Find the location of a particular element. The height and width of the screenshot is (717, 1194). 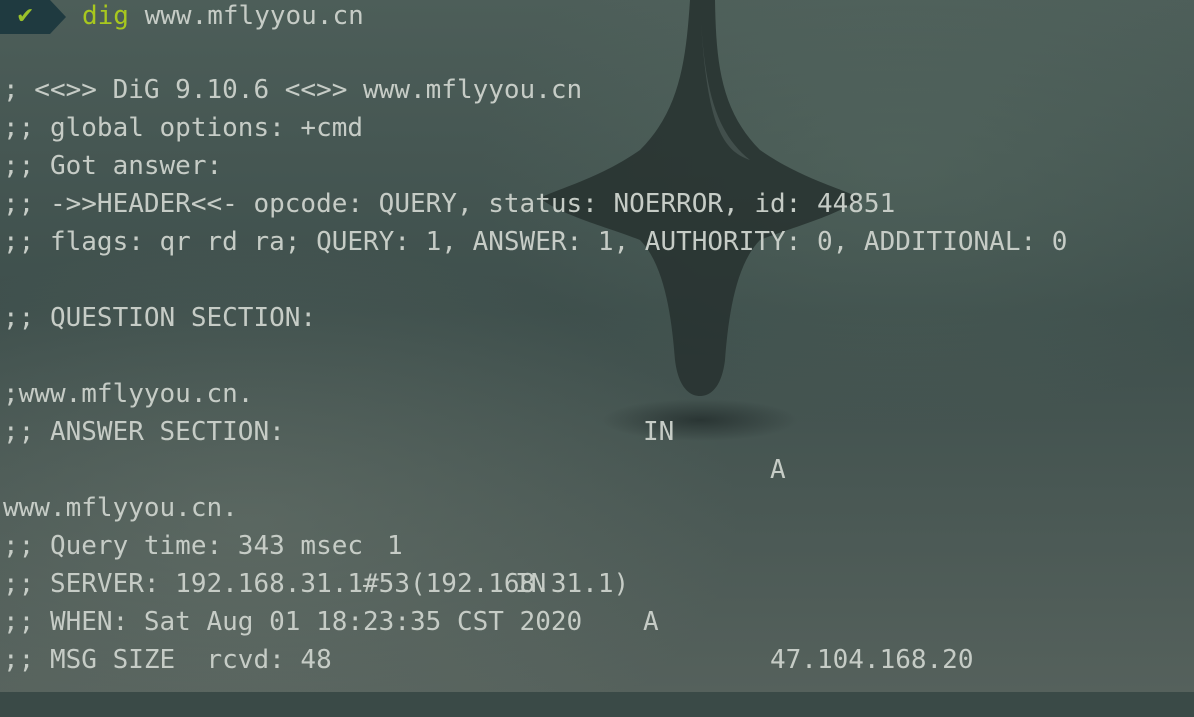

global-options-line: ;; global options: +cmd is located at coordinates (183, 128).